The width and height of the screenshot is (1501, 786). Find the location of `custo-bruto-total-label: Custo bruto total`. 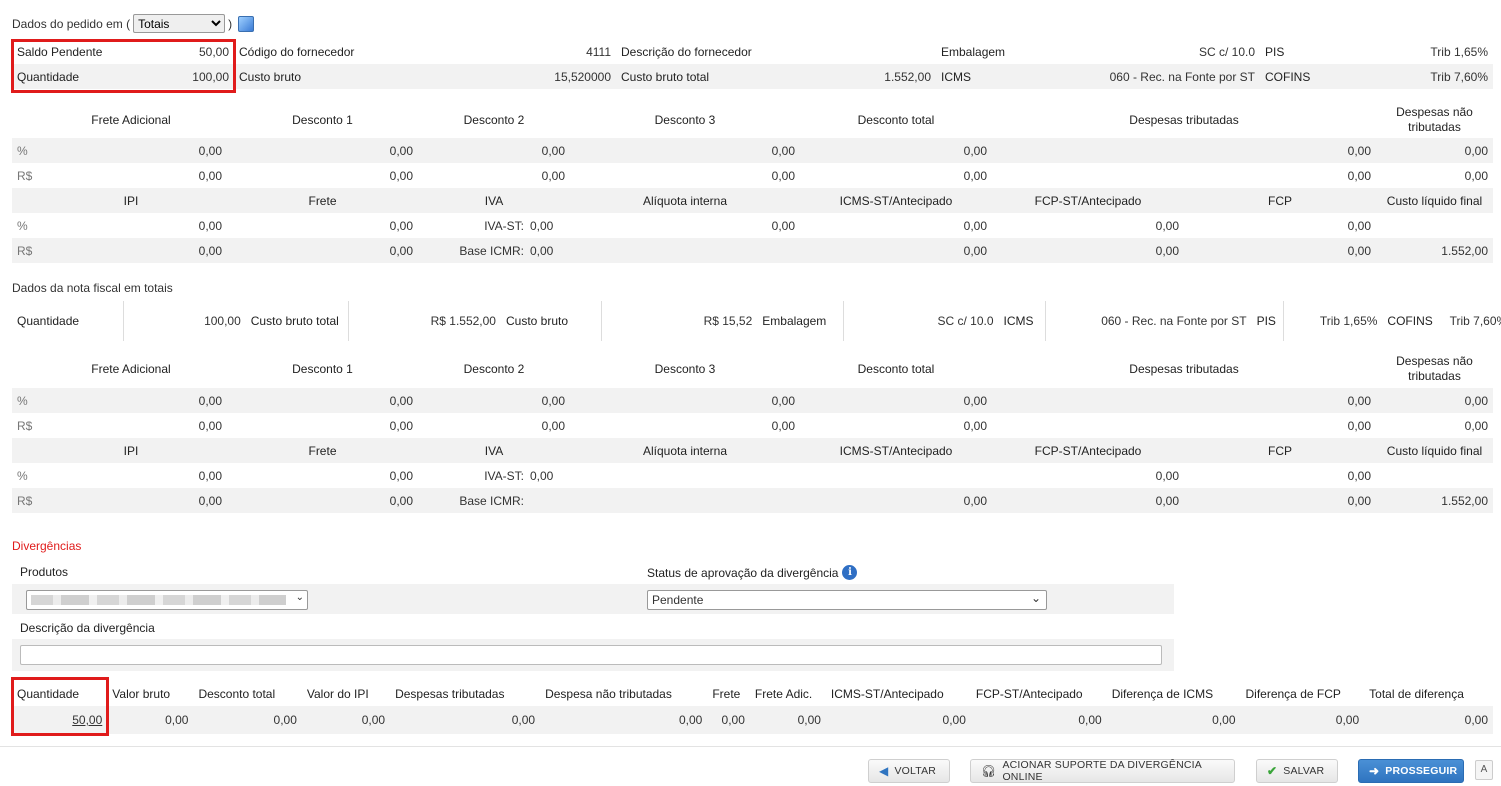

custo-bruto-total-label: Custo bruto total is located at coordinates (665, 76).